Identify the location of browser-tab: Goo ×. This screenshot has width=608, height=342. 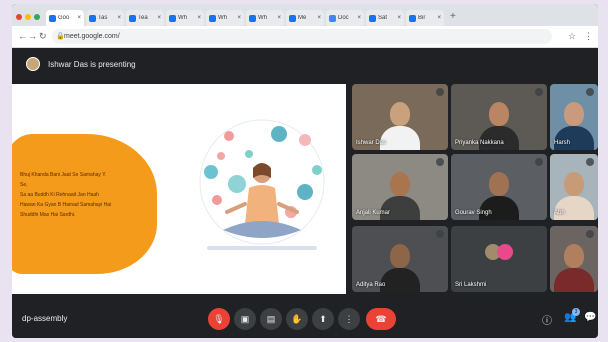
(65, 18).